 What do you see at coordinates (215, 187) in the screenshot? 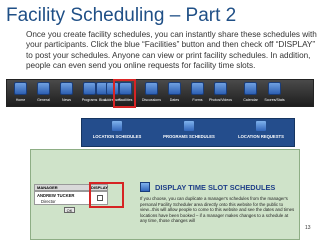
I see `schedule-title: DISPLAY TIME SLOT SCHEDULES` at bounding box center [215, 187].